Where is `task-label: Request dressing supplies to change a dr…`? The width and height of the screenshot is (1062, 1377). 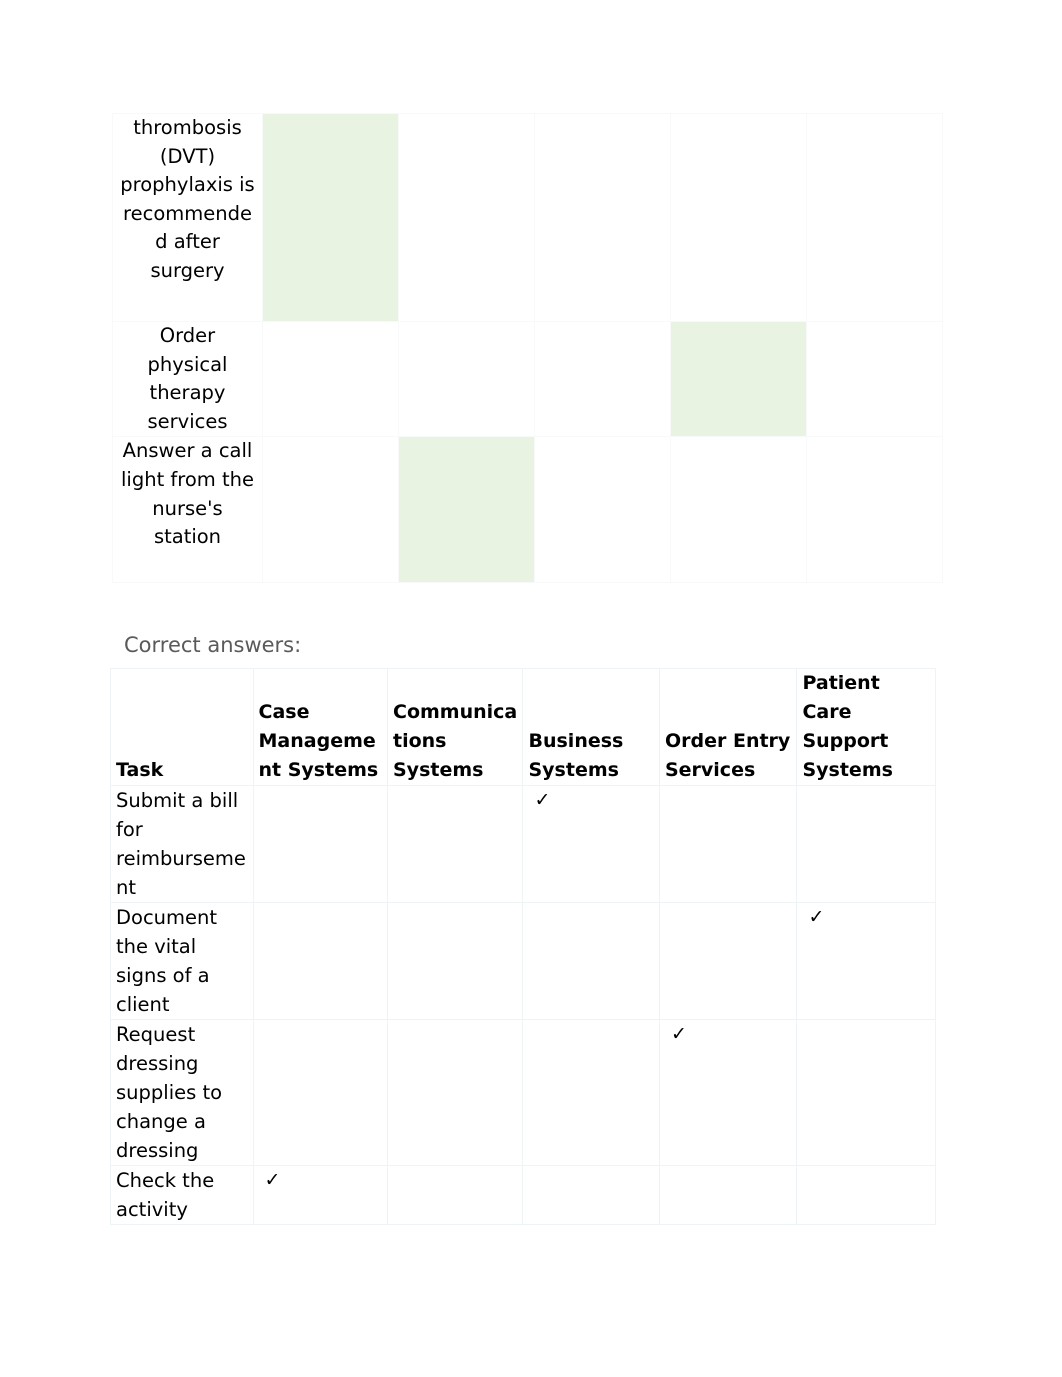
task-label: Request dressing supplies to change a dr… is located at coordinates (182, 1092).